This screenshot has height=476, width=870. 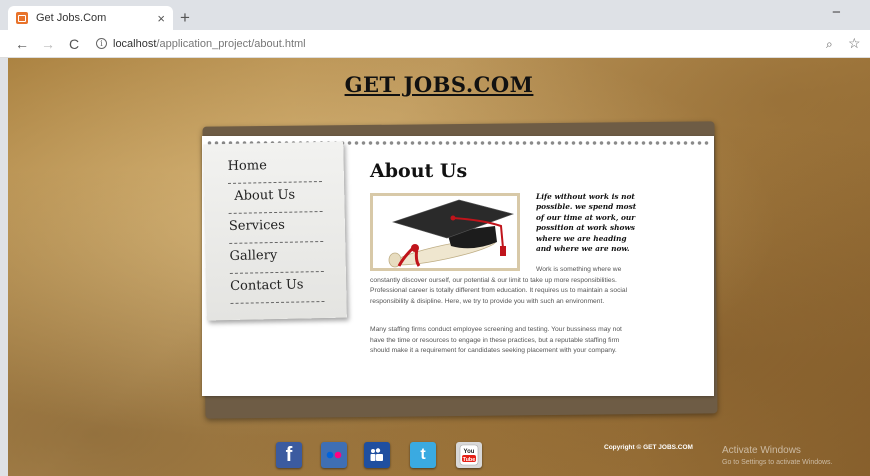 What do you see at coordinates (135, 43) in the screenshot?
I see `url-host: localhost` at bounding box center [135, 43].